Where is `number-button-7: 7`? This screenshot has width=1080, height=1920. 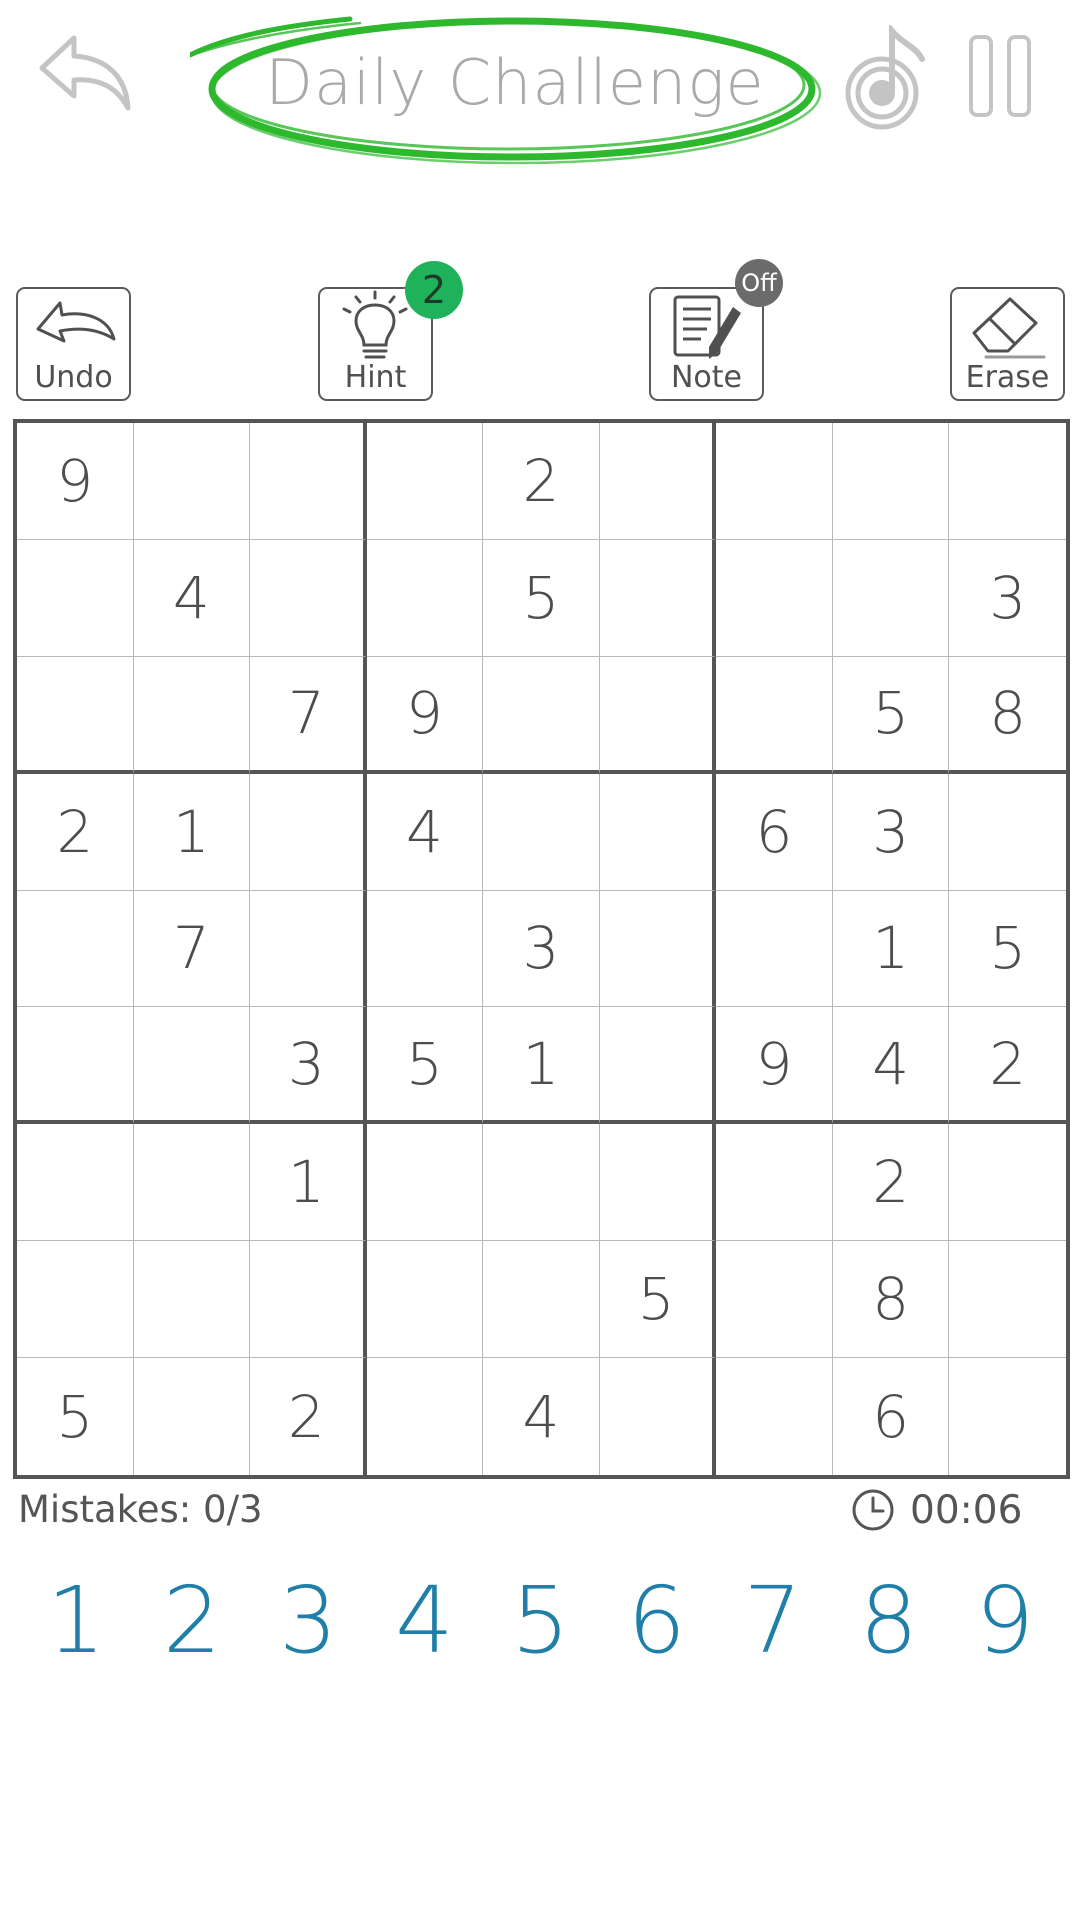 number-button-7: 7 is located at coordinates (773, 1620).